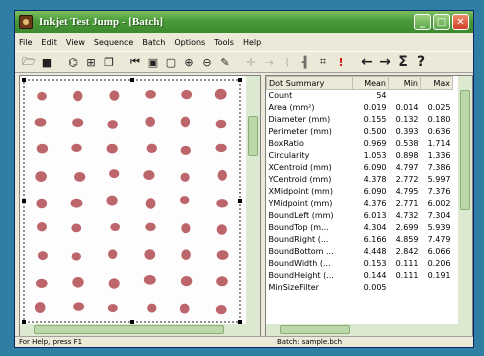 This screenshot has height=356, width=484. What do you see at coordinates (253, 201) in the screenshot?
I see `image-vertical-scrollbar` at bounding box center [253, 201].